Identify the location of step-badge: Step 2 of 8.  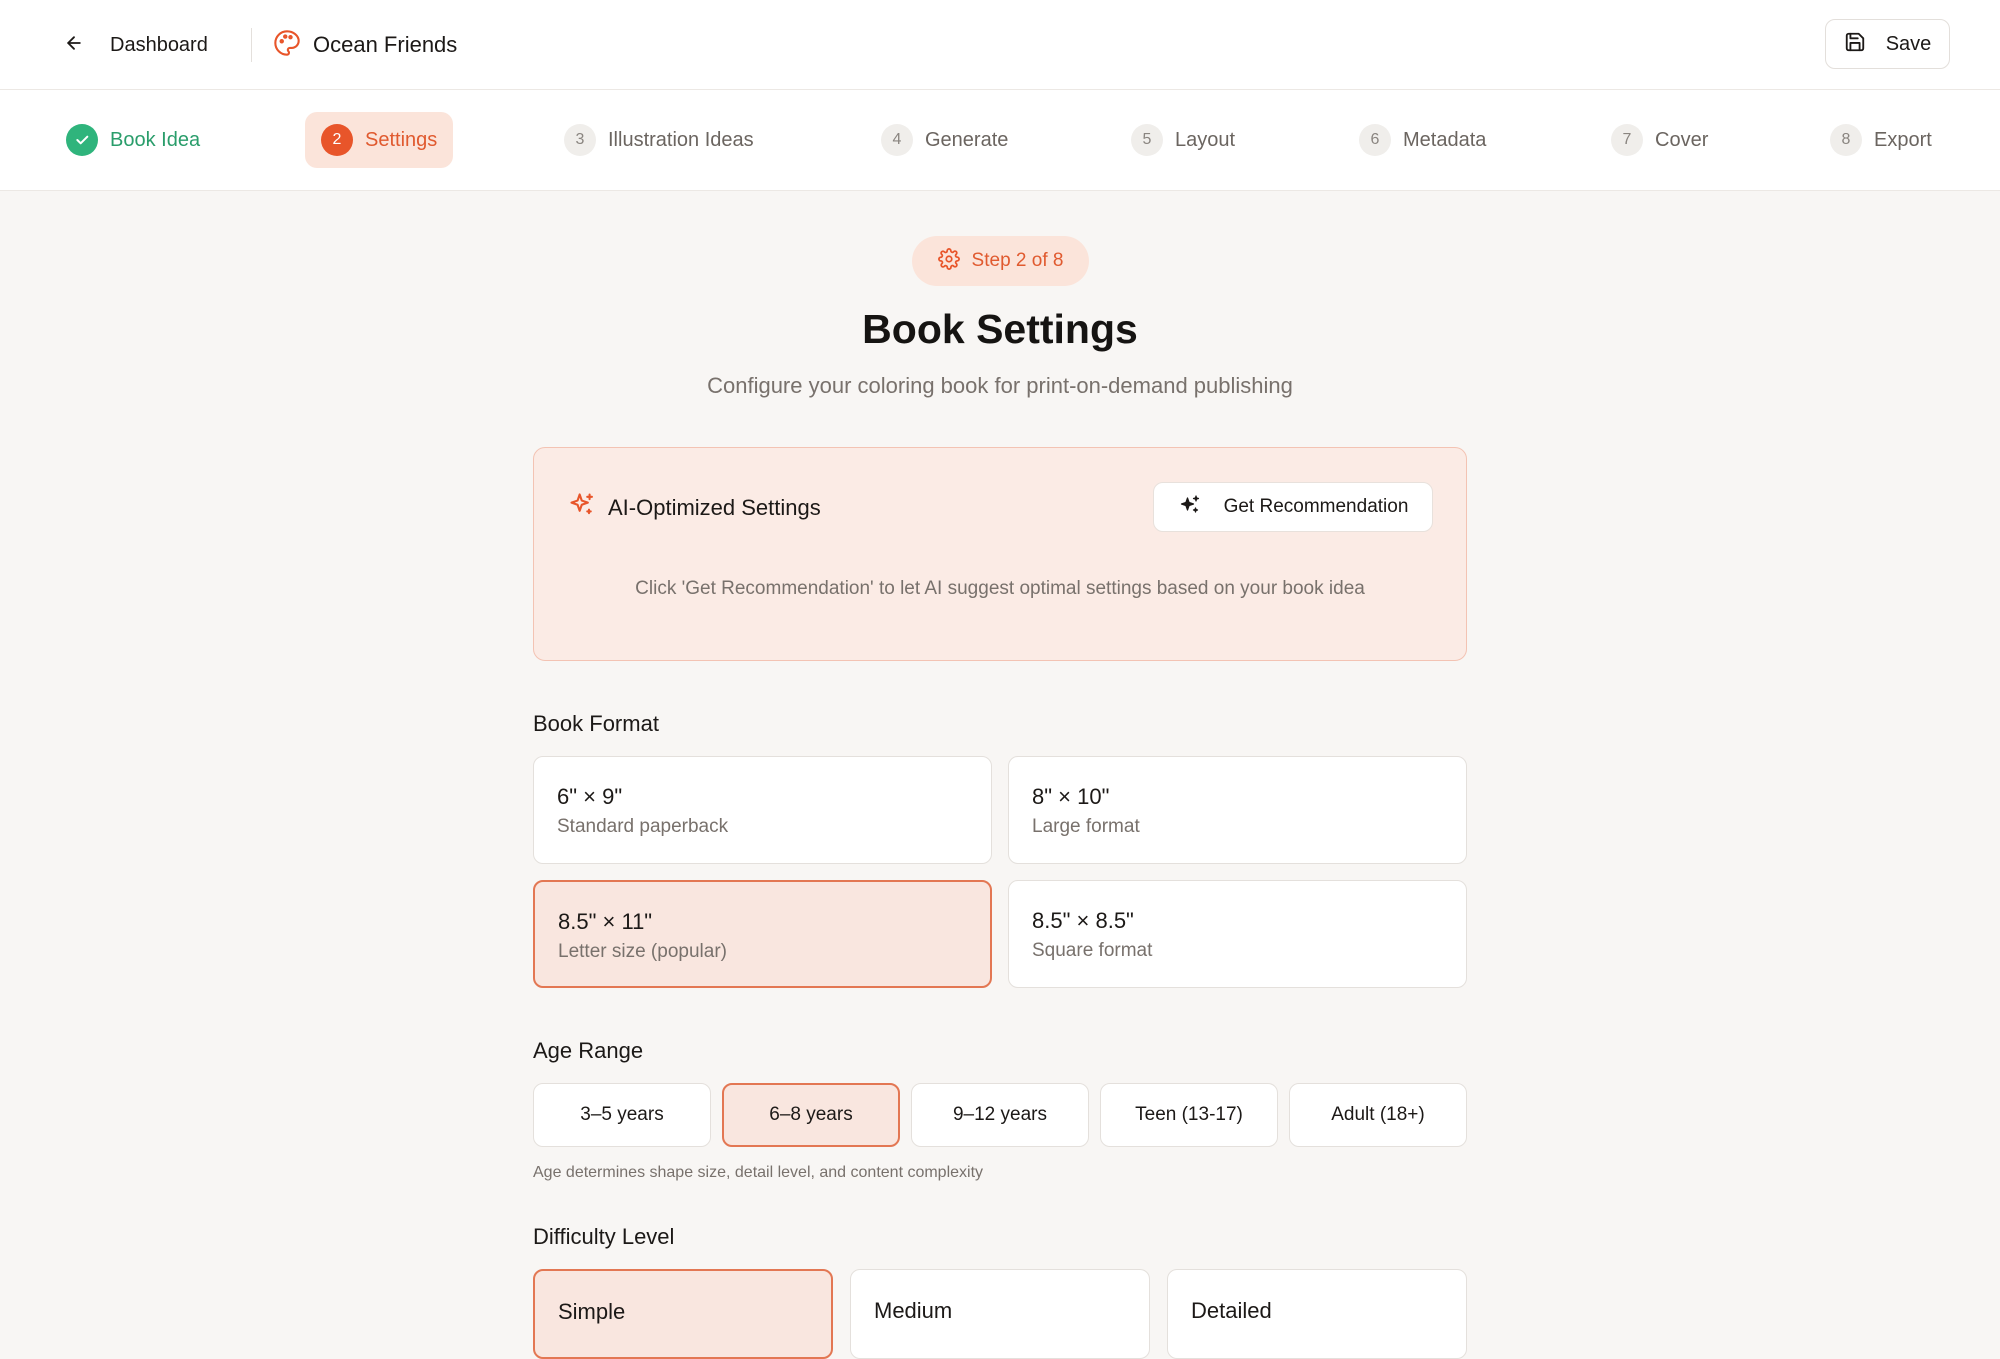
(1000, 261).